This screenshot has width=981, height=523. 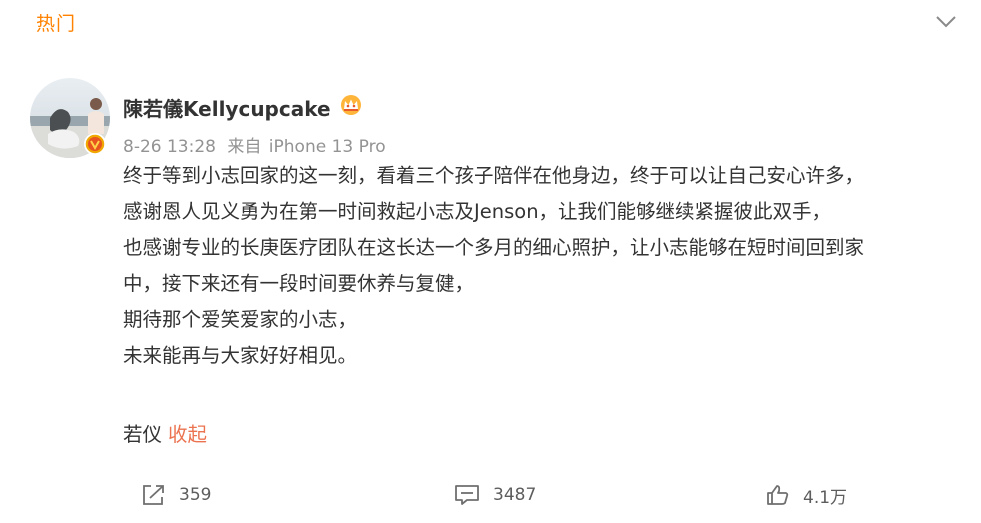 What do you see at coordinates (351, 105) in the screenshot?
I see `crown-icon` at bounding box center [351, 105].